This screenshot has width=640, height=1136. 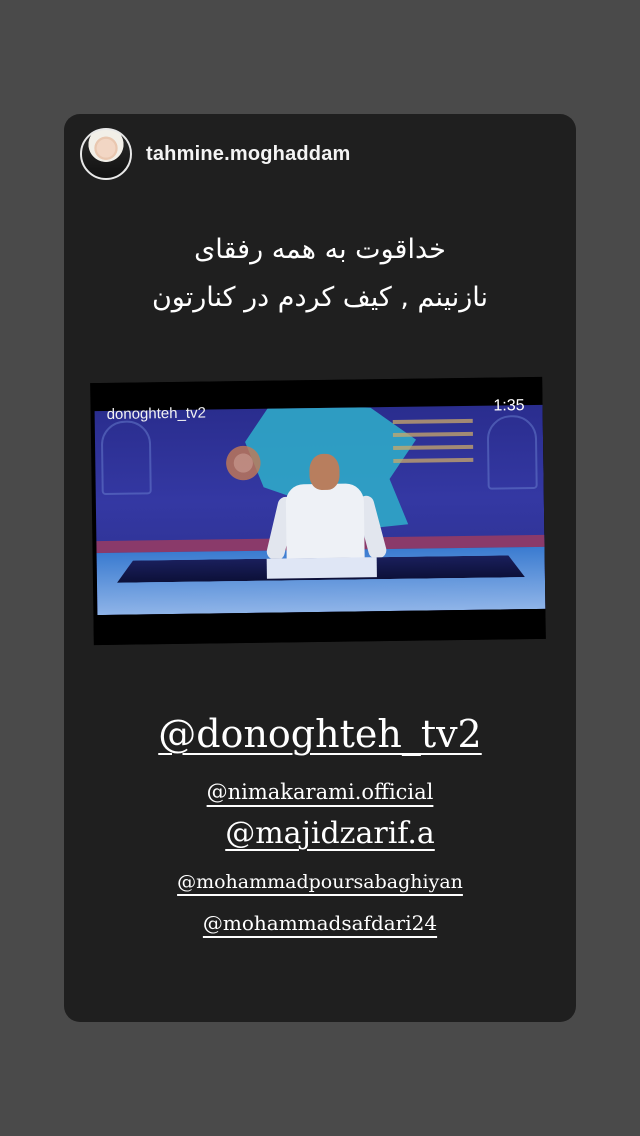 I want to click on username: tahmine.moghaddam, so click(x=248, y=154).